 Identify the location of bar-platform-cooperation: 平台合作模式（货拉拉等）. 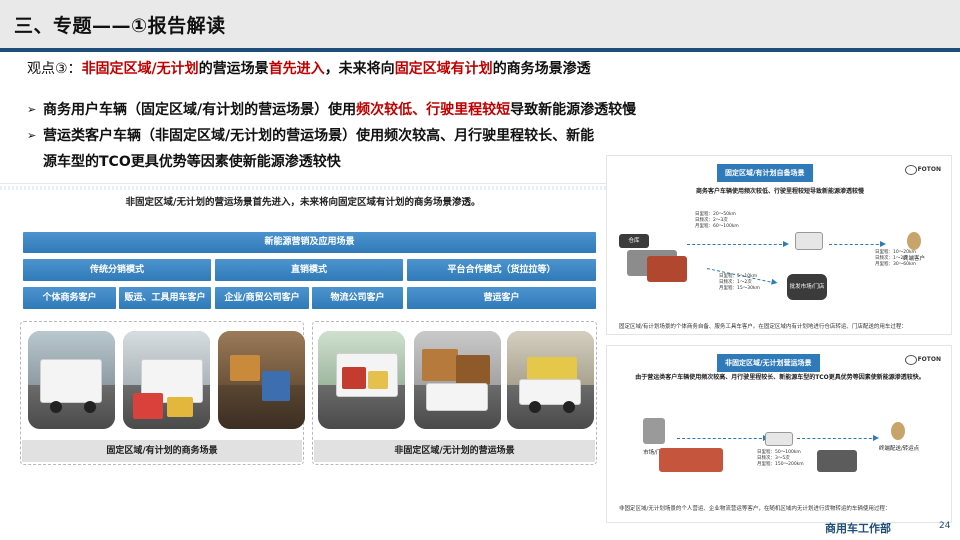
(501, 270).